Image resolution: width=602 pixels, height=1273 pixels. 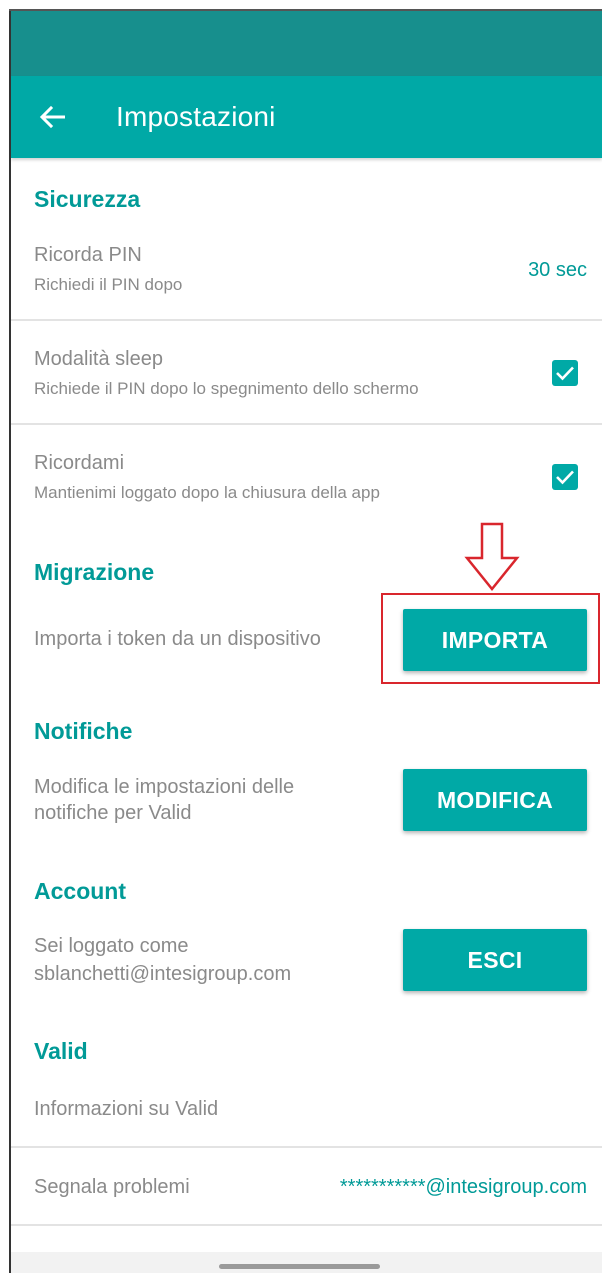 What do you see at coordinates (163, 974) in the screenshot?
I see `account-email: sblanchetti@intesigroup.com` at bounding box center [163, 974].